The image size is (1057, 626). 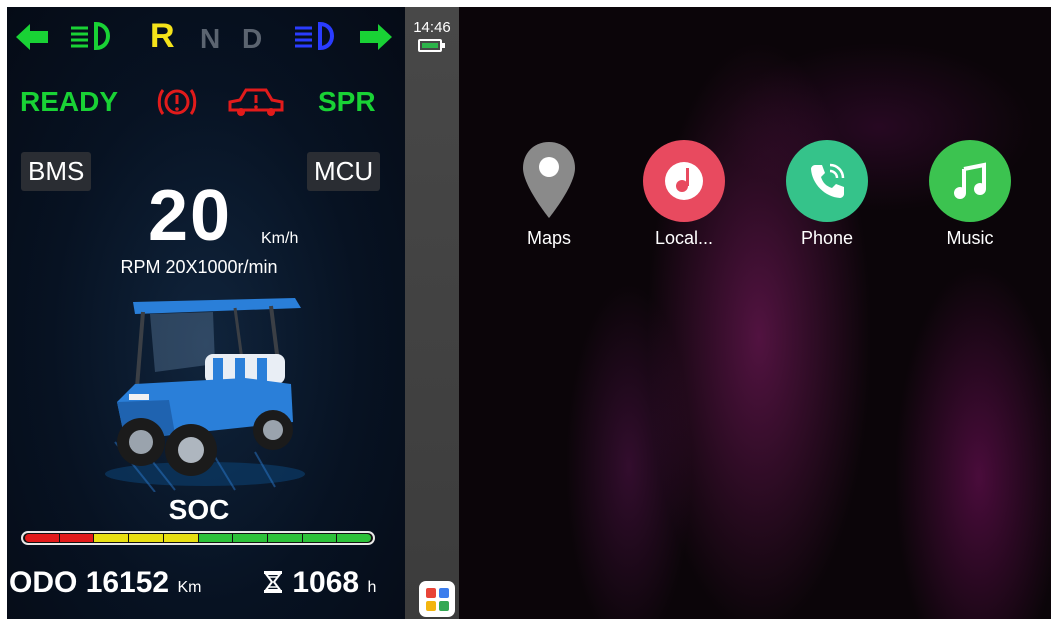 What do you see at coordinates (43, 582) in the screenshot?
I see `odometer-label: ODO` at bounding box center [43, 582].